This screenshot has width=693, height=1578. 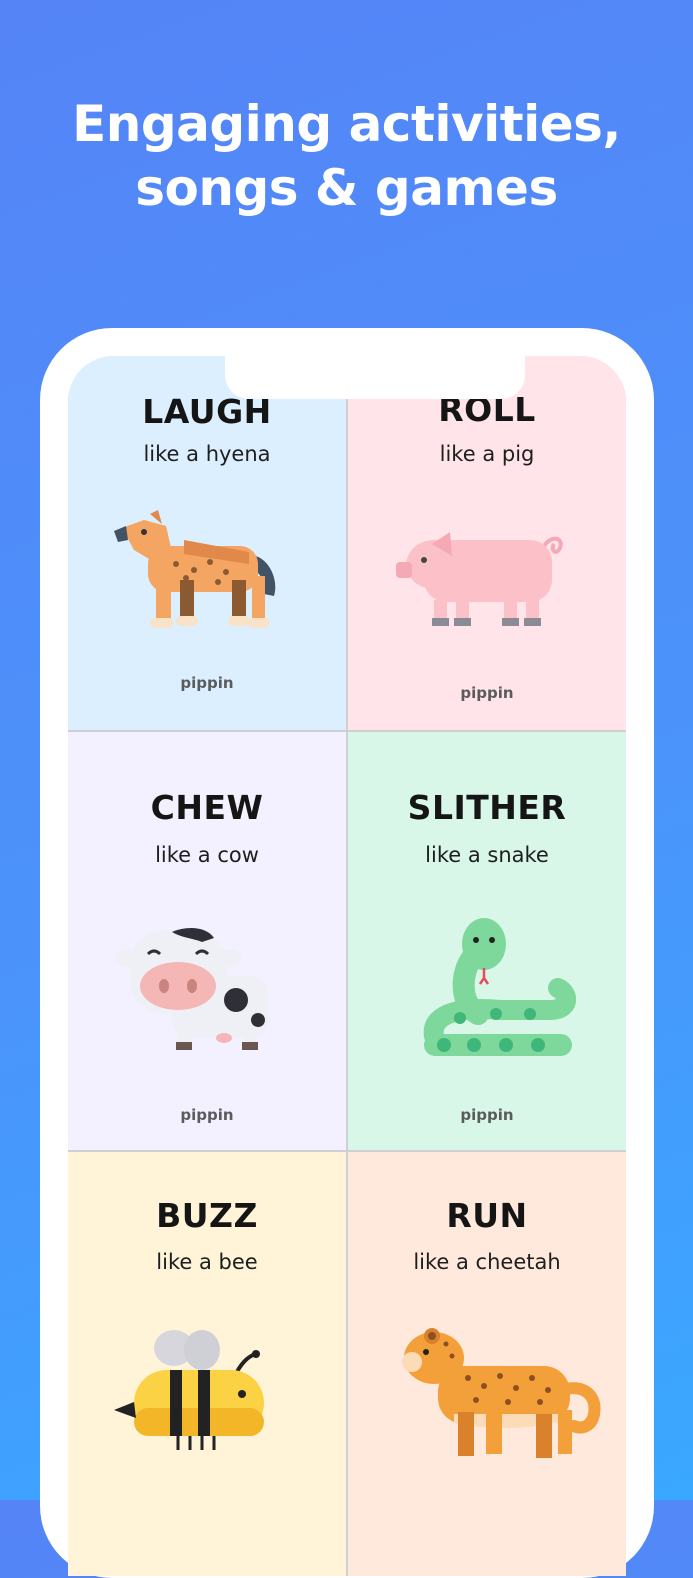 I want to click on activity-card-run: RUN like a cheetah, so click(x=487, y=1364).